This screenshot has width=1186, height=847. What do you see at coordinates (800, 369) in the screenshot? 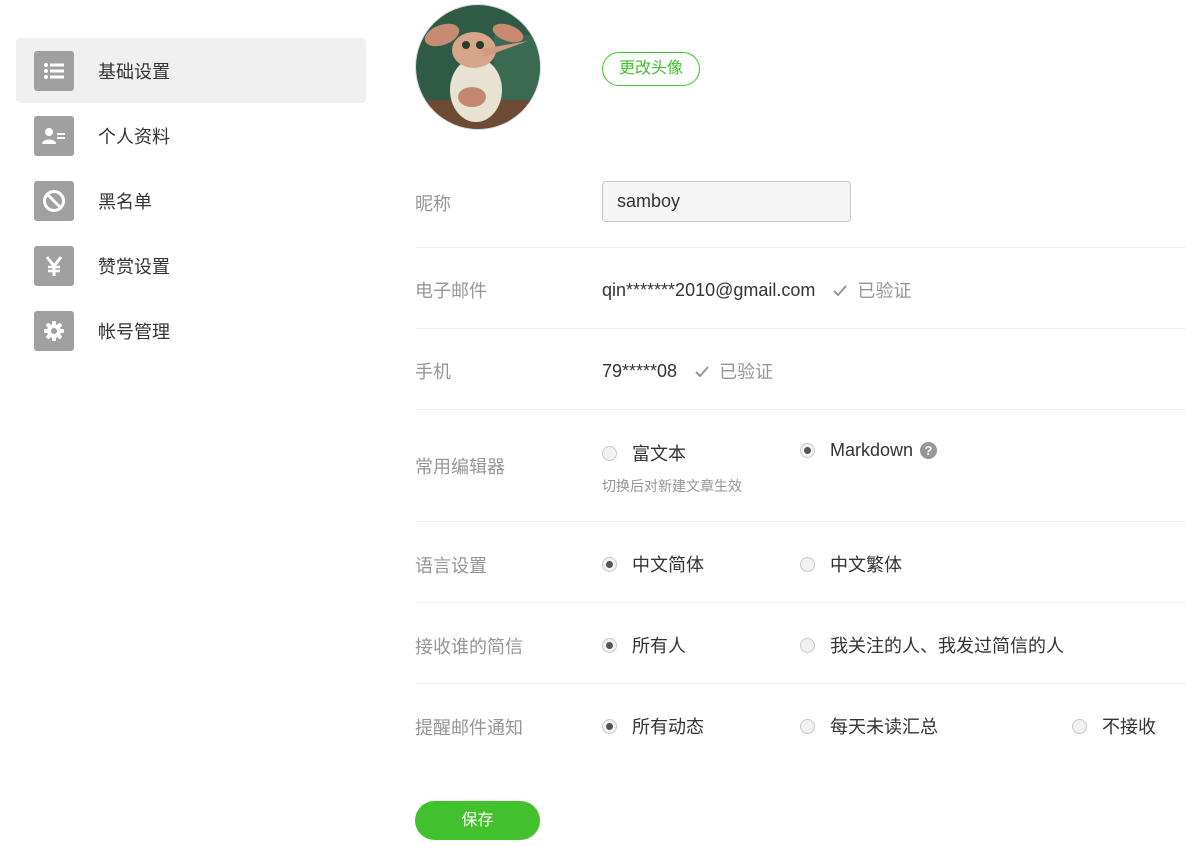
I see `phone-row: 手机 79*****08 已验证` at bounding box center [800, 369].